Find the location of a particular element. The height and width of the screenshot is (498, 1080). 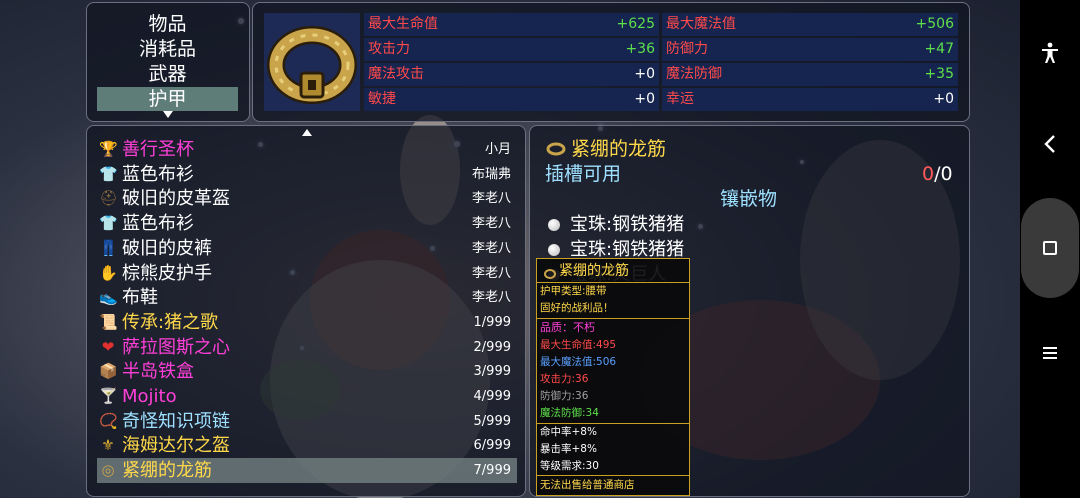

inventory-row: 👕 蓝色布衫 李老八 is located at coordinates (307, 223).